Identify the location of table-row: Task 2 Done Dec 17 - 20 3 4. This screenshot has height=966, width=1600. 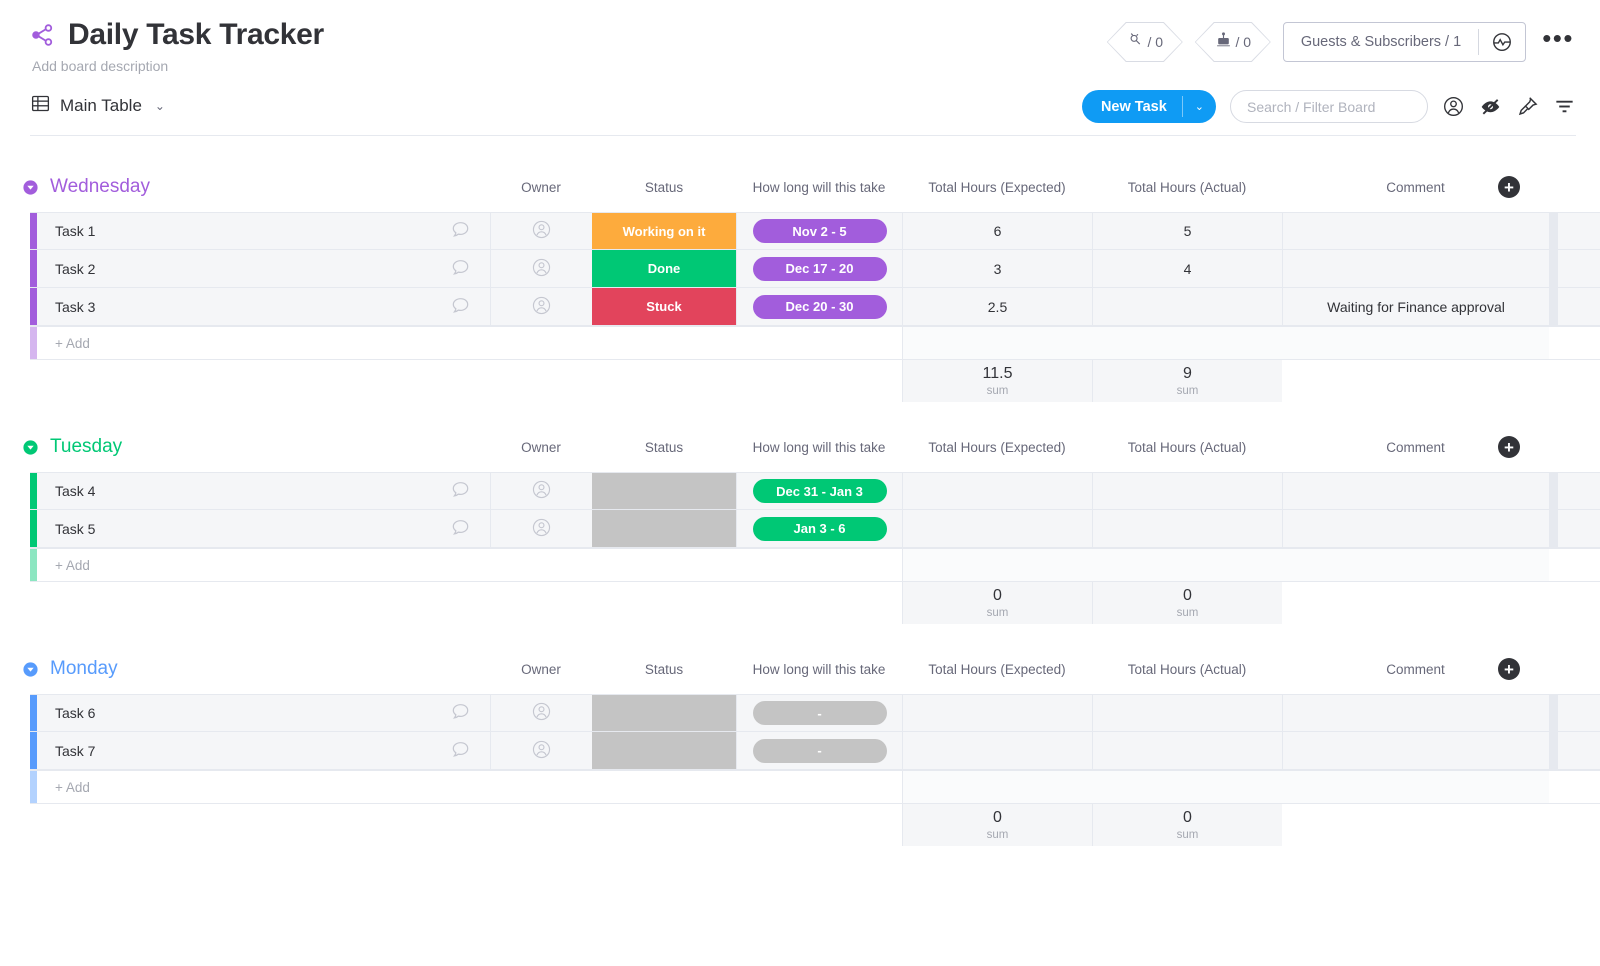
(815, 269).